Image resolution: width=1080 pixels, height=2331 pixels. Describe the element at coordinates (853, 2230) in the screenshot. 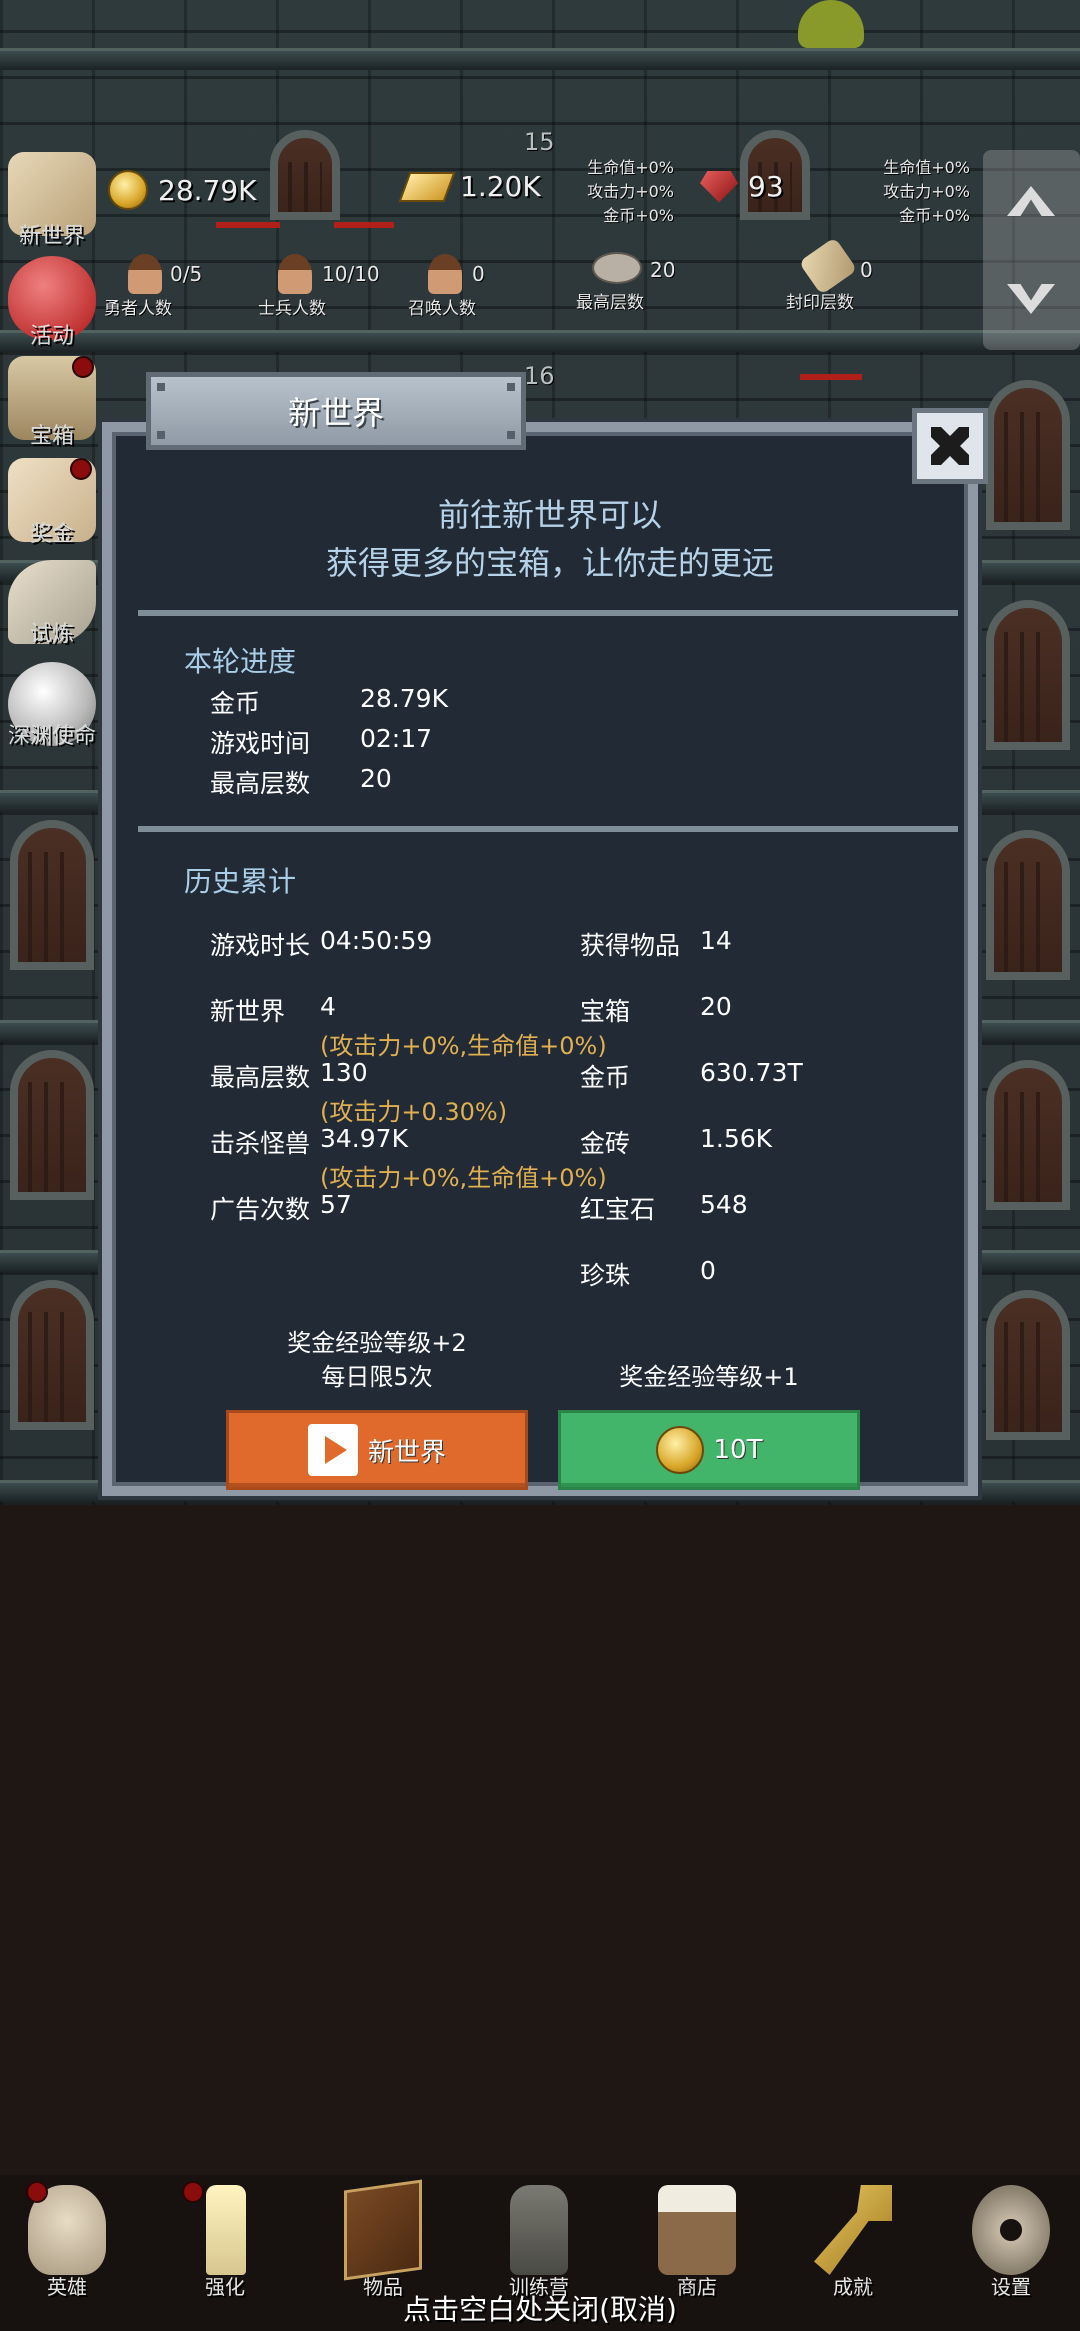

I see `key-icon` at that location.